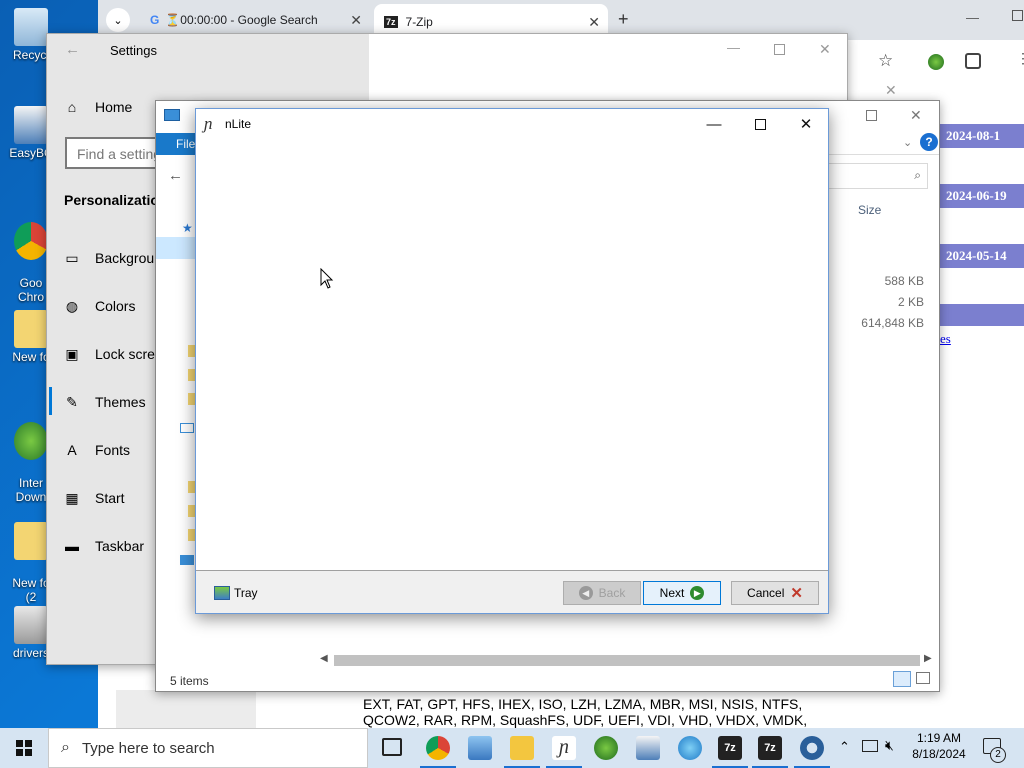  I want to click on behind-close-icon: ✕, so click(891, 90).